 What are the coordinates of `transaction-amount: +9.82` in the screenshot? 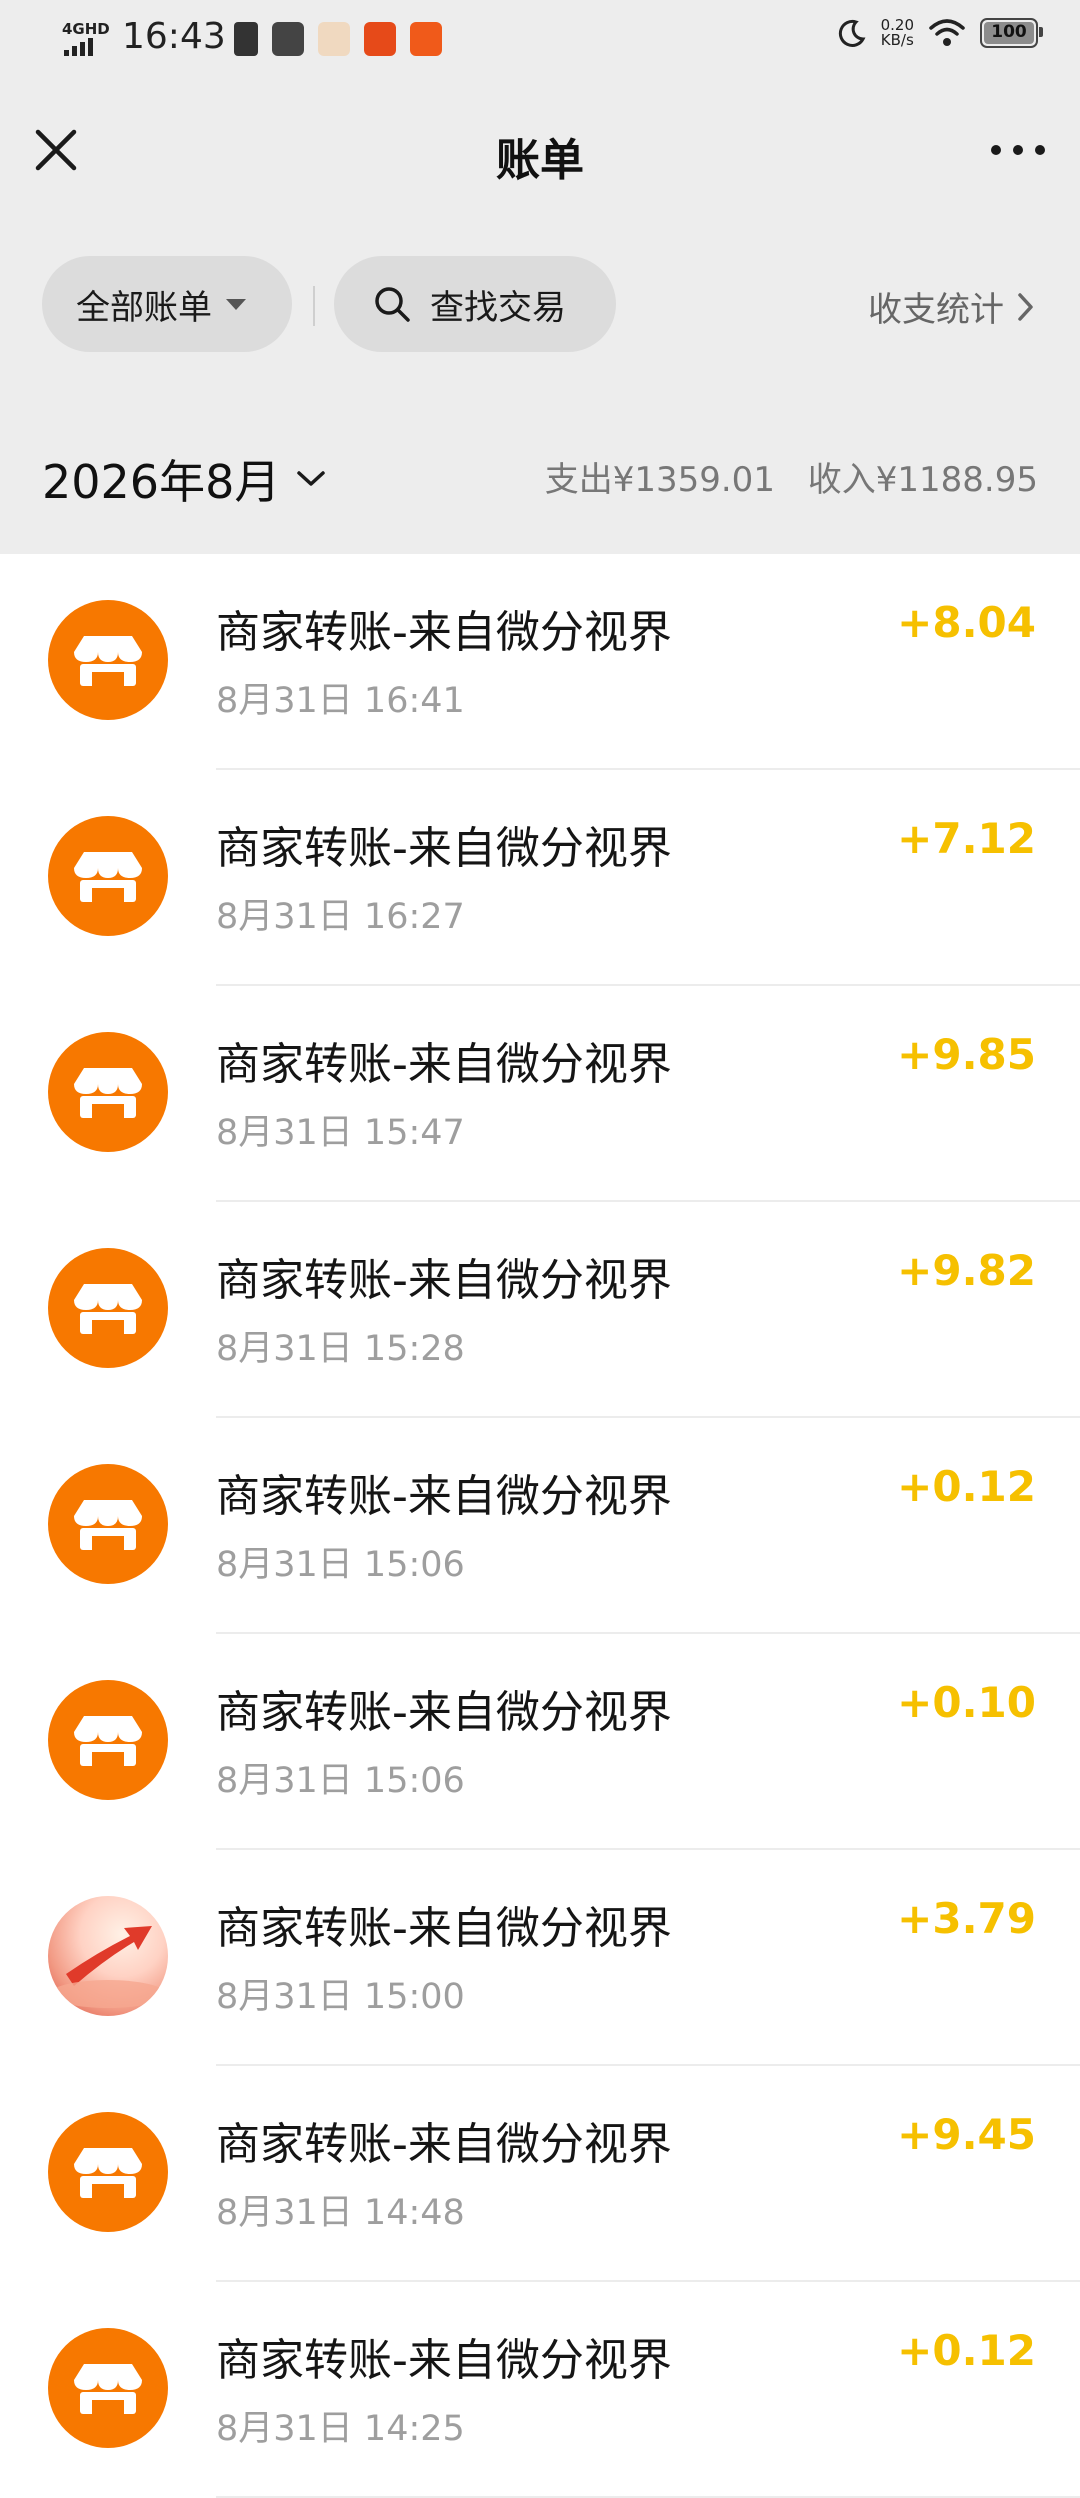 It's located at (966, 1270).